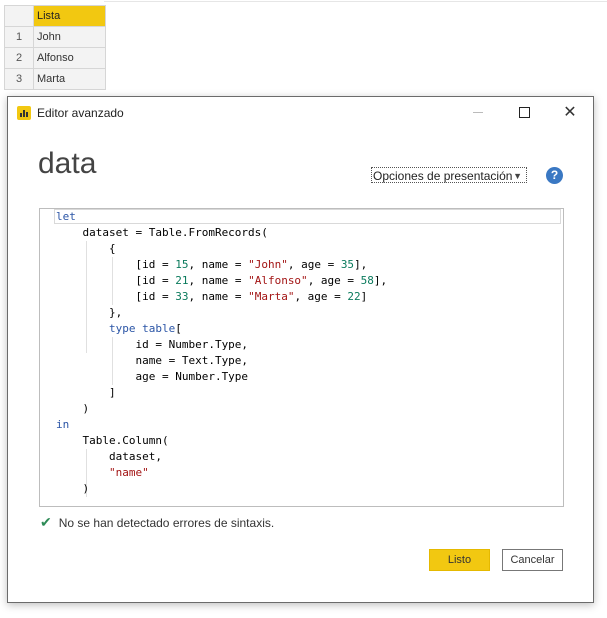  I want to click on code-token-num: 35, so click(347, 264).